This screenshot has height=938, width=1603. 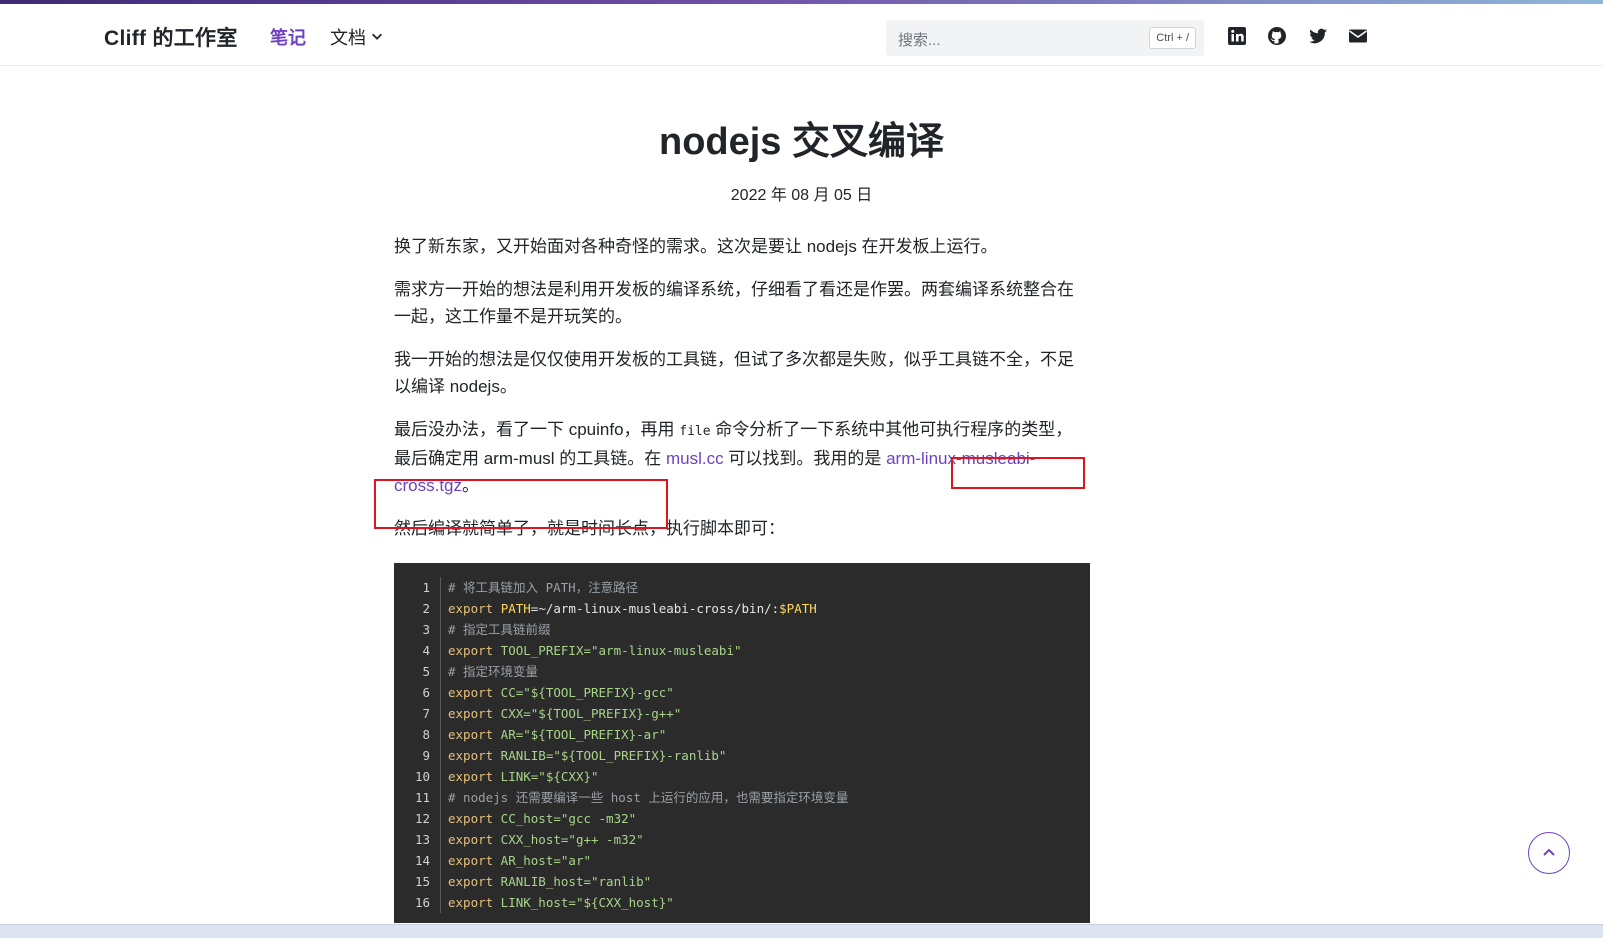 I want to click on code-line: 8 export AR="${TOOL_PREFIX}-ar", so click(x=742, y=734).